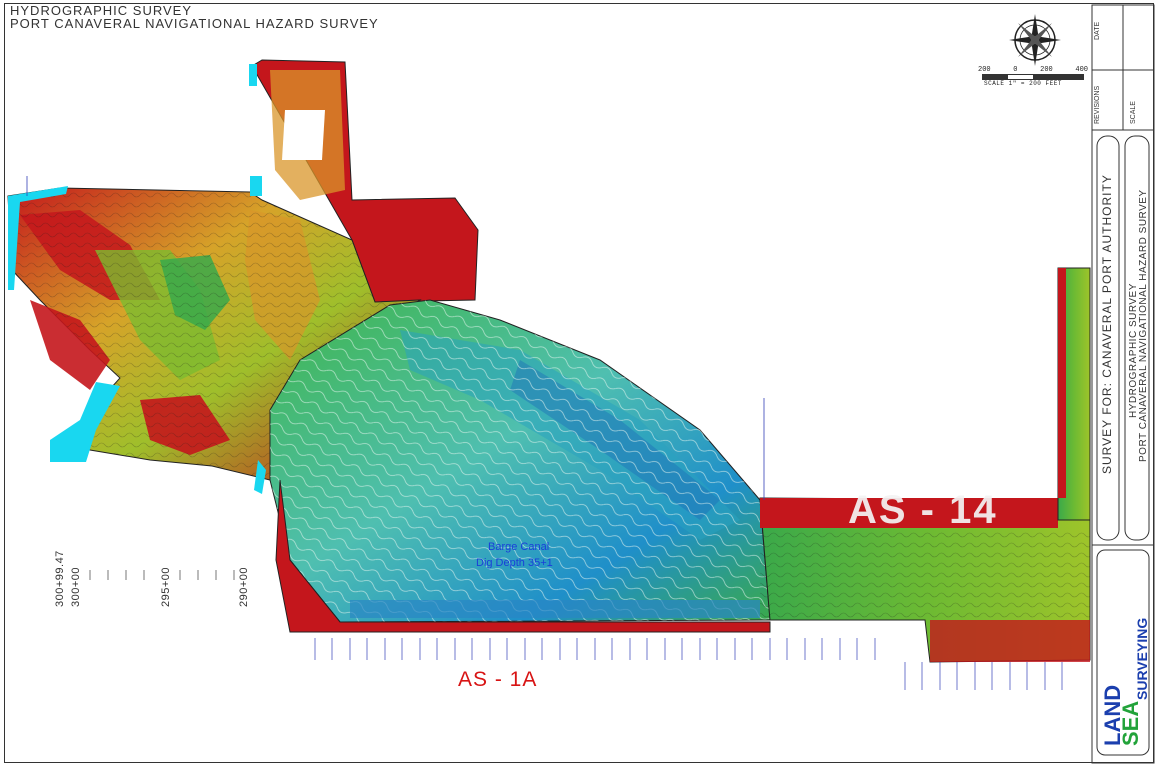  I want to click on north-arrow-icon, so click(1035, 40).